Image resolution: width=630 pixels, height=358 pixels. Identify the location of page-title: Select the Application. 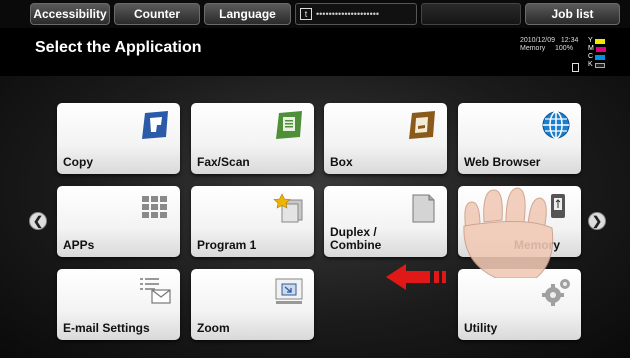
(118, 47).